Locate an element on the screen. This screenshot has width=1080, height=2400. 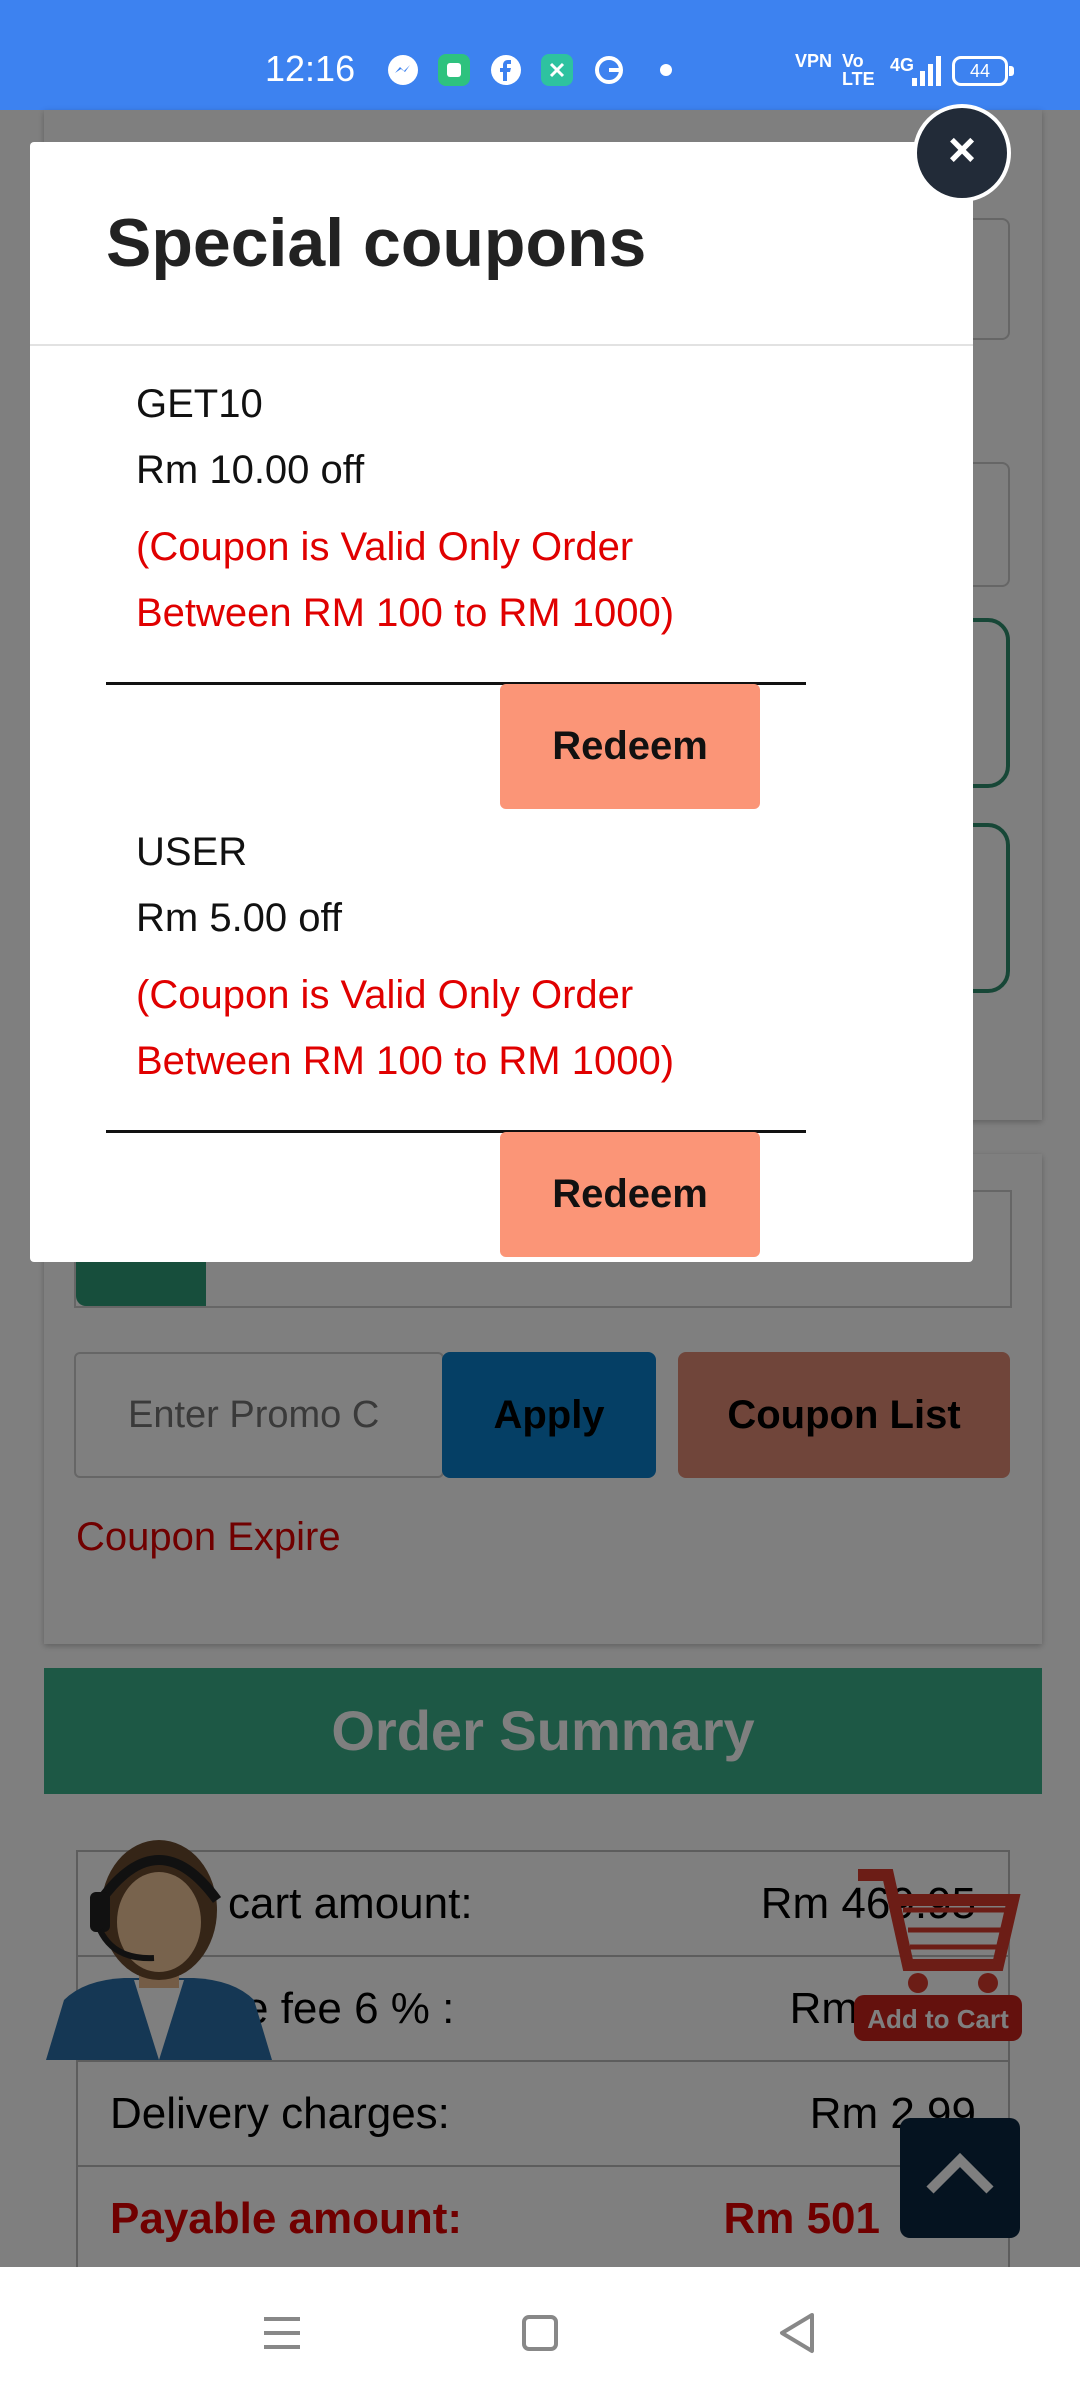
google-icon is located at coordinates (609, 70).